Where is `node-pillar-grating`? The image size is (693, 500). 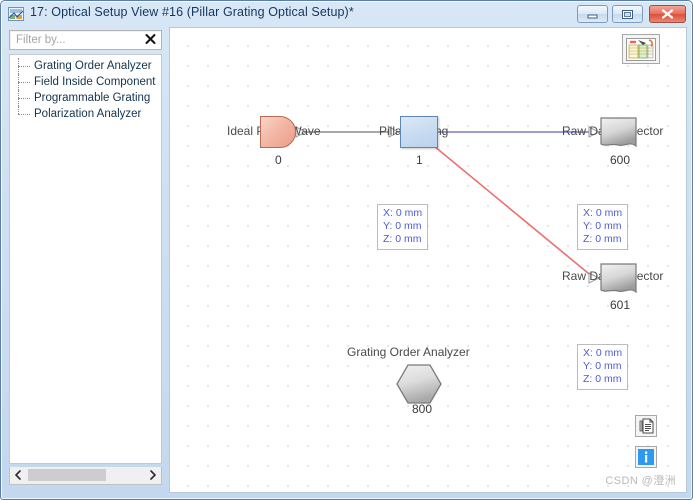 node-pillar-grating is located at coordinates (419, 132).